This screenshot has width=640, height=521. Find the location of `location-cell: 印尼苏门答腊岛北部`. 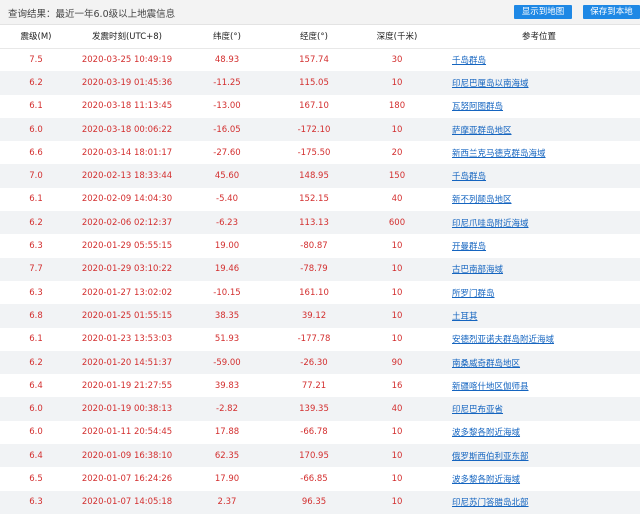

location-cell: 印尼苏门答腊岛北部 is located at coordinates (539, 502).